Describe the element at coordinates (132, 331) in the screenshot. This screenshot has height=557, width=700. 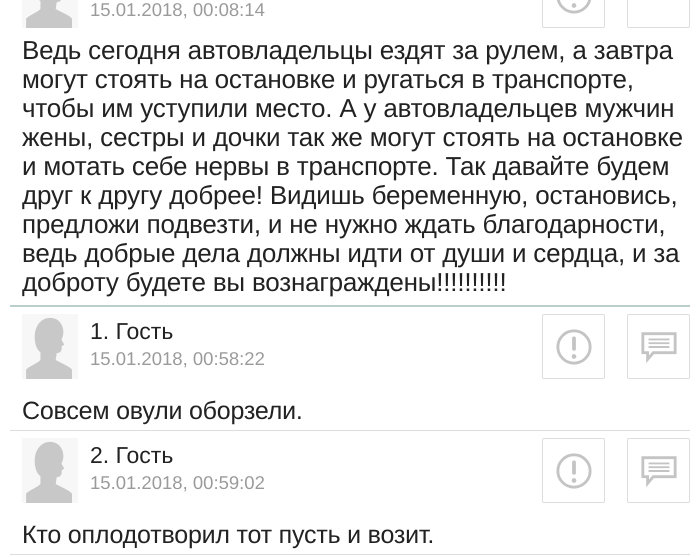
I see `comment-author: 1. Гость` at that location.